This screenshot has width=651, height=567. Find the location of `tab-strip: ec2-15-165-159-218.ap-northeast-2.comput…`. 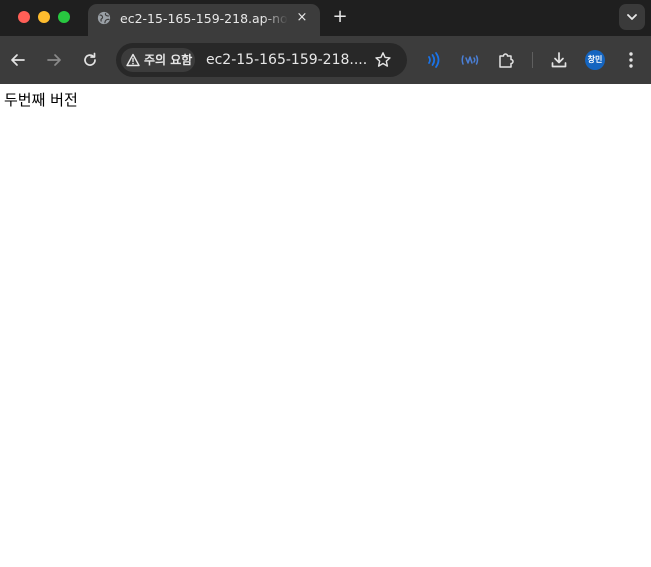

tab-strip: ec2-15-165-159-218.ap-northeast-2.comput… is located at coordinates (325, 18).